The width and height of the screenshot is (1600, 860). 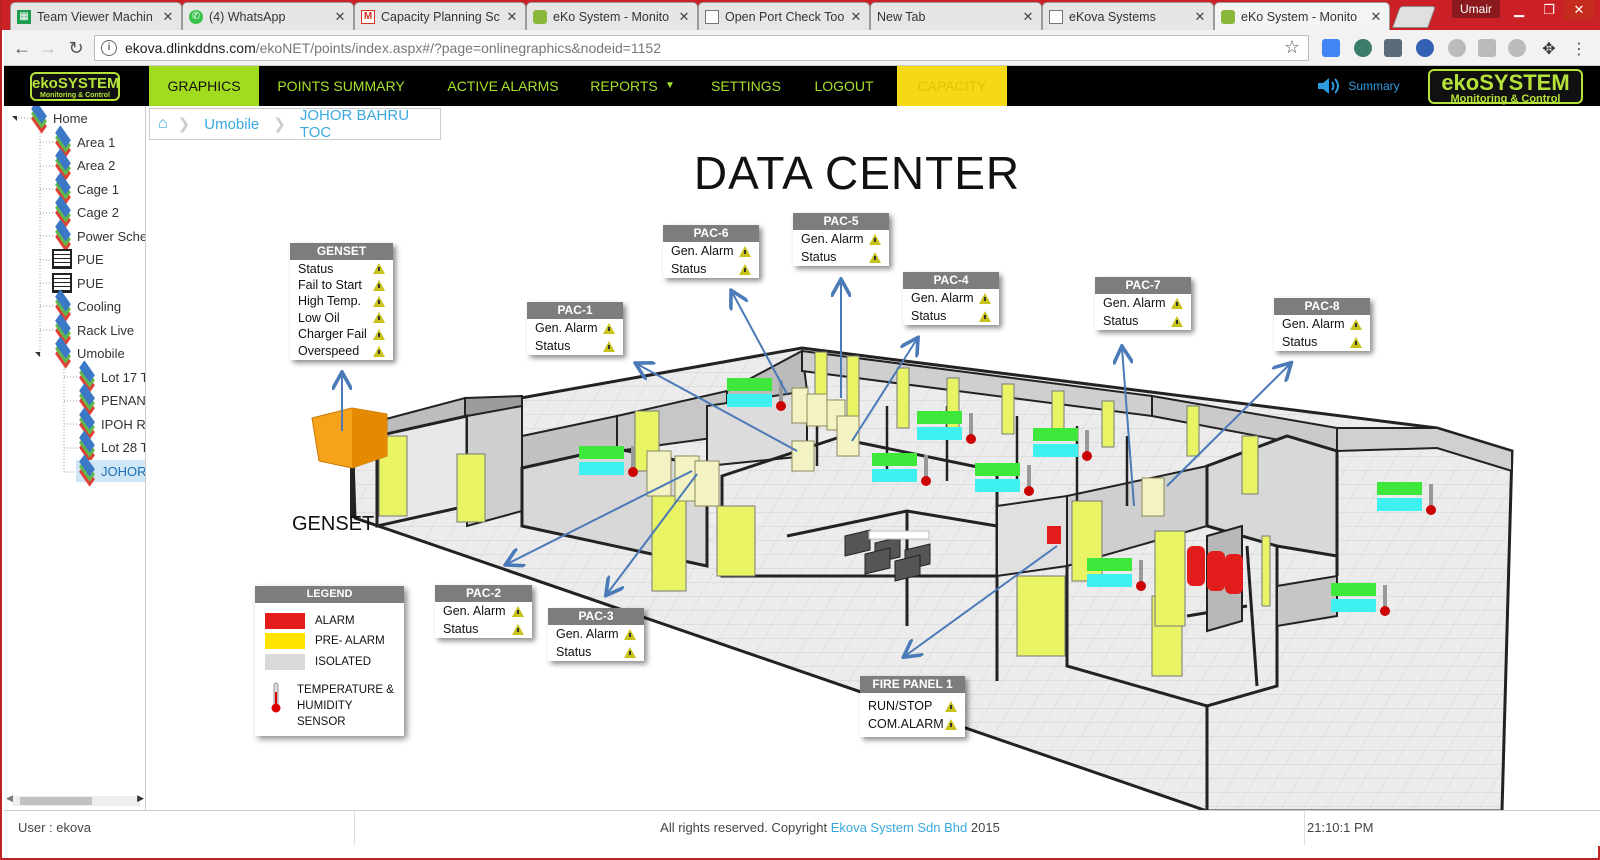 I want to click on tree-label: Power Sche, so click(x=111, y=236).